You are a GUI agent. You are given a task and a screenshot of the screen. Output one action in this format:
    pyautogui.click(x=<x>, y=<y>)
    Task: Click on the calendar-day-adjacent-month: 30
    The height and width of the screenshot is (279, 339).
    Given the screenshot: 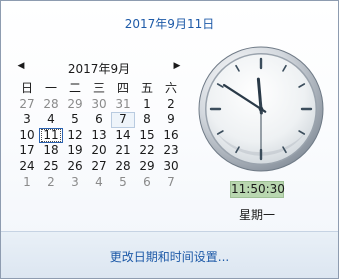 What is the action you would take?
    pyautogui.click(x=99, y=105)
    